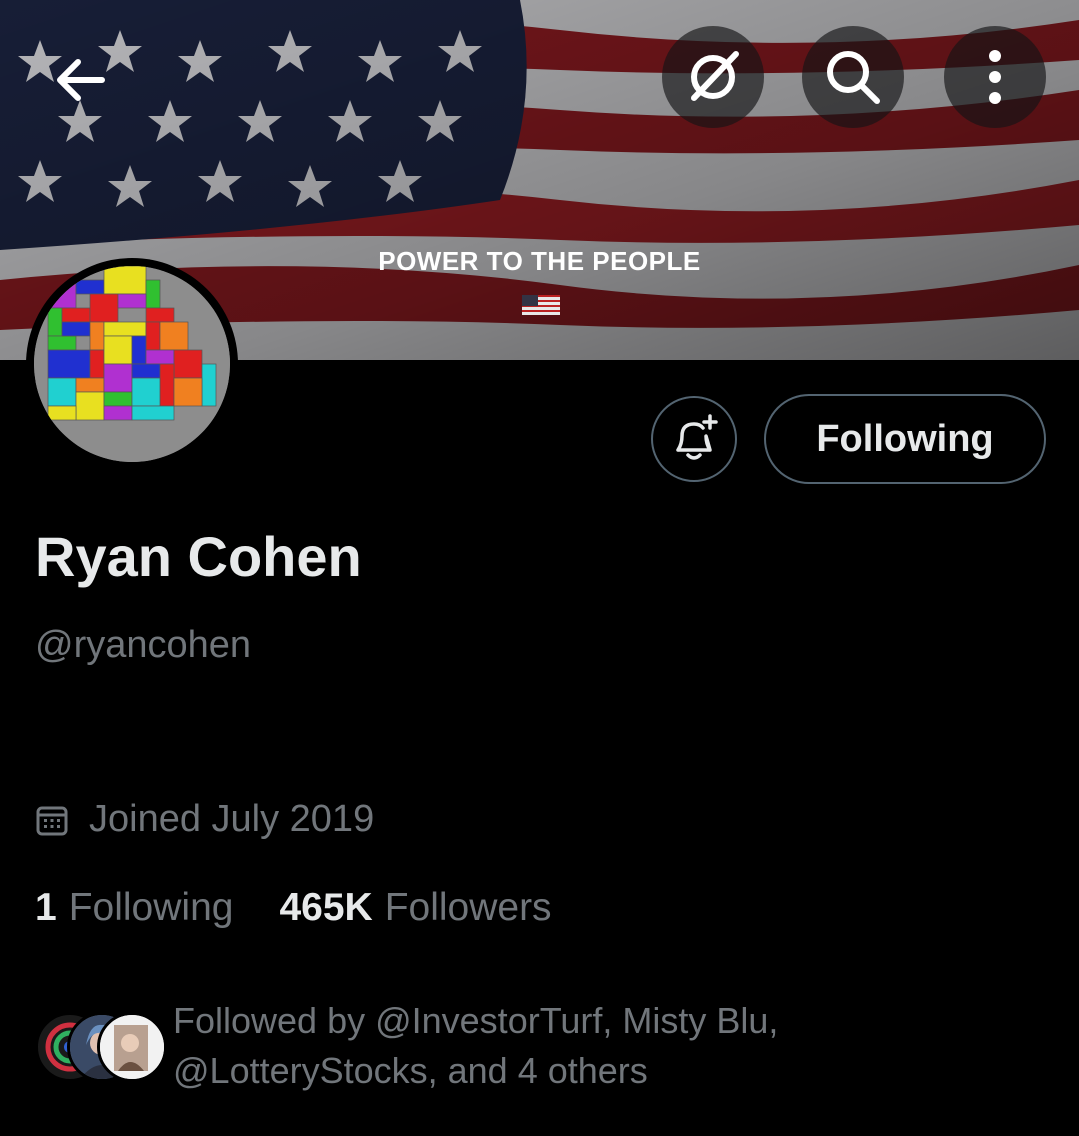 This screenshot has width=1079, height=1136. What do you see at coordinates (410, 1070) in the screenshot?
I see `followed-by-line-2: @LotteryStocks, and 4 others` at bounding box center [410, 1070].